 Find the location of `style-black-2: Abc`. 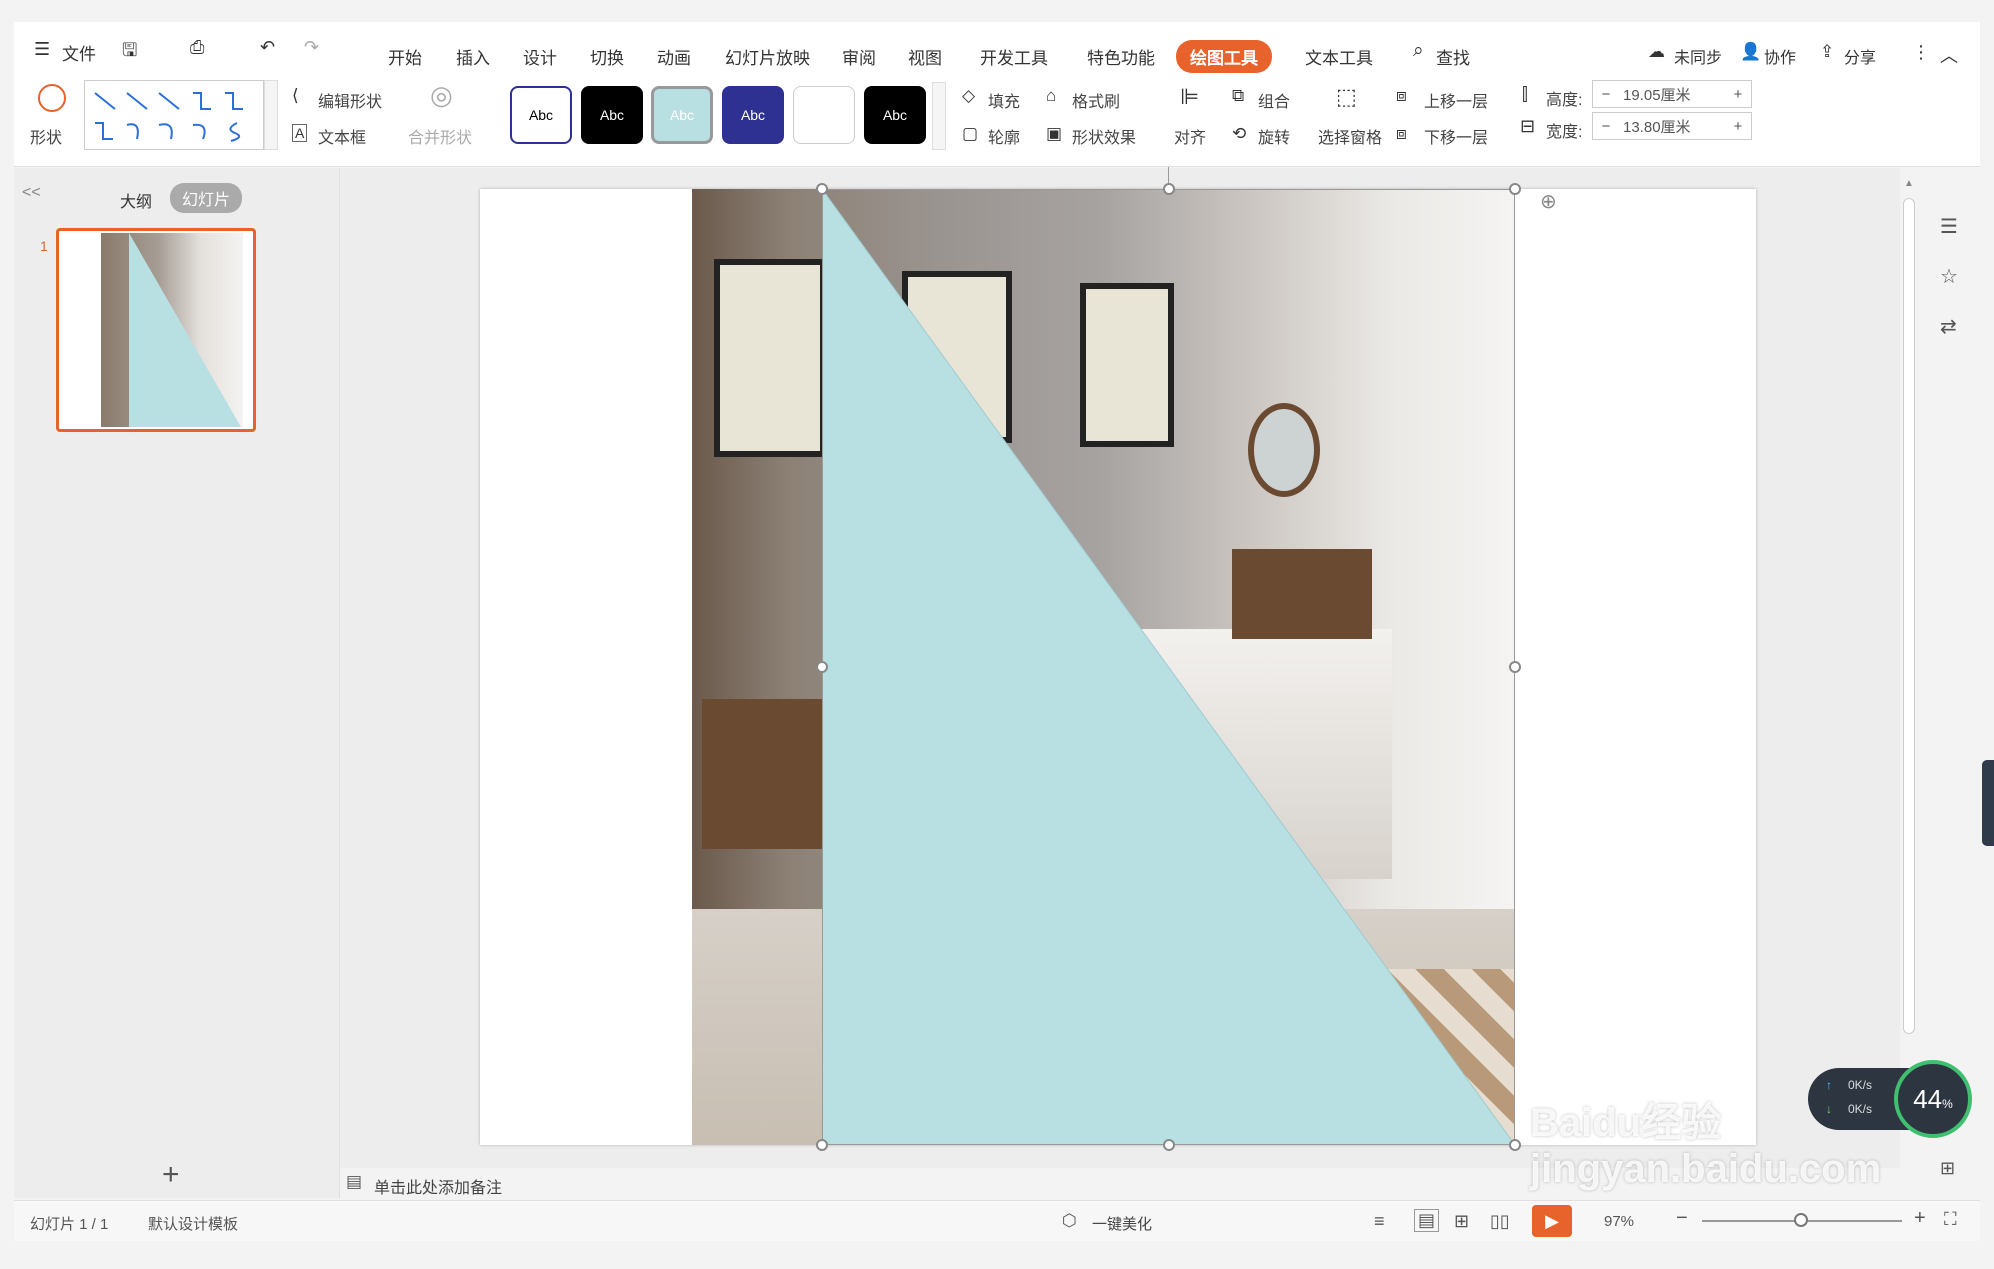

style-black-2: Abc is located at coordinates (895, 115).